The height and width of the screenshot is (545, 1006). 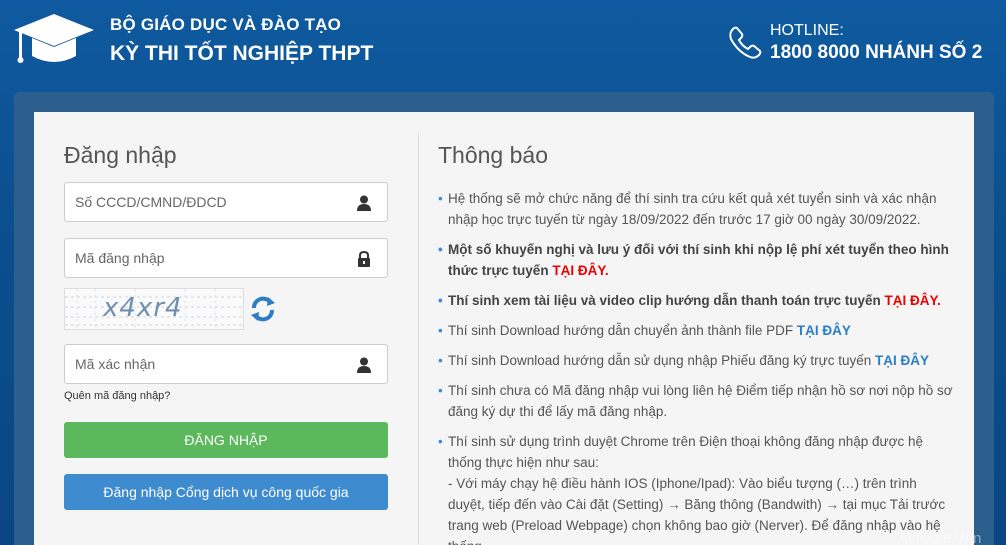 I want to click on forgot-code-link: Quên mã đăng nhập?, so click(x=117, y=396).